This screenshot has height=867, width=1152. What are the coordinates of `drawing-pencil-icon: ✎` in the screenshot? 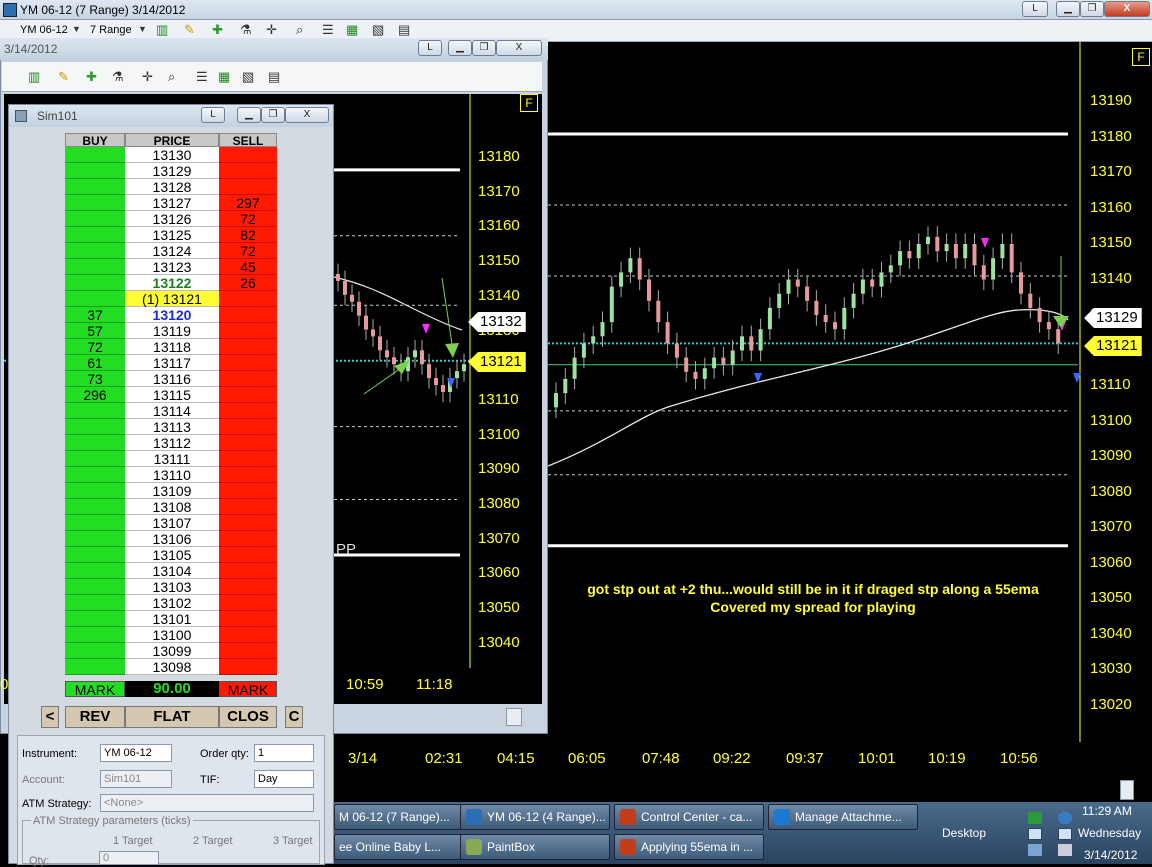 It's located at (189, 30).